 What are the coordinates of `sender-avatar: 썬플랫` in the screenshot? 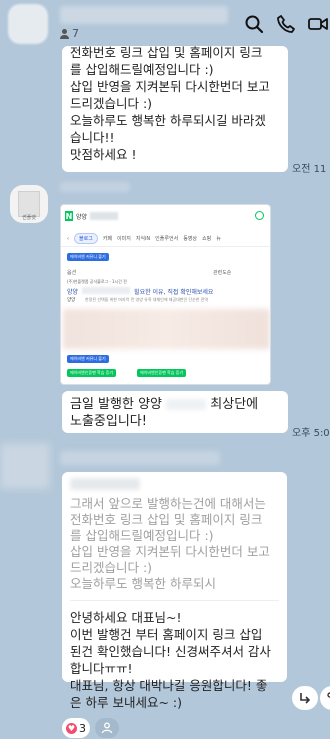 It's located at (29, 204).